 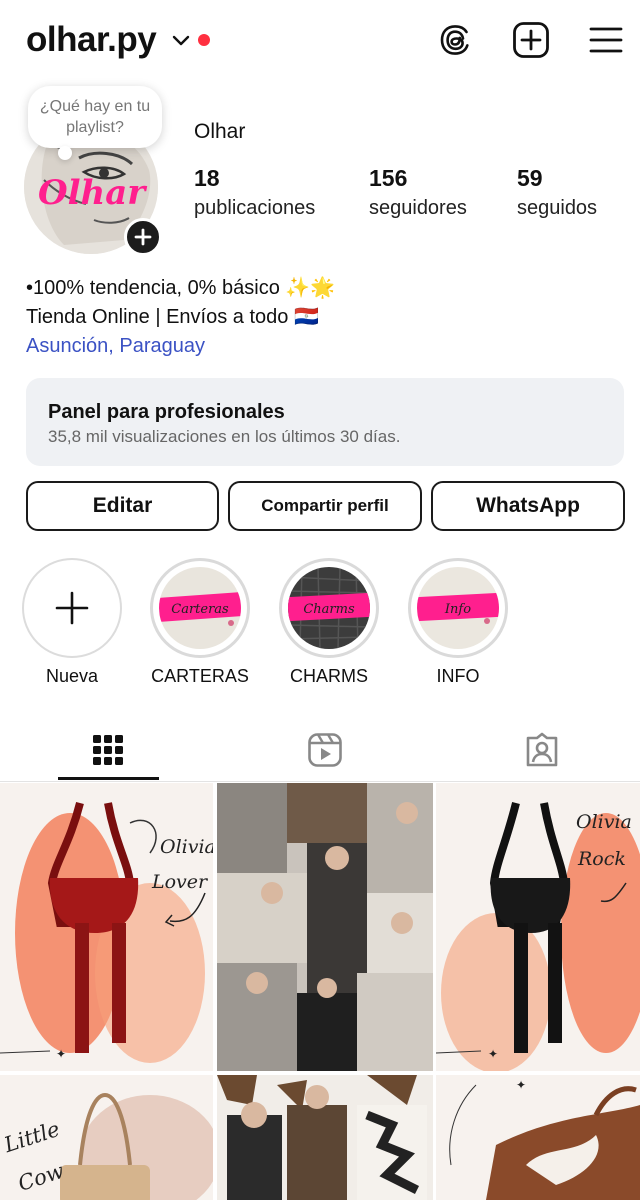 I want to click on tab-reels, so click(x=325, y=750).